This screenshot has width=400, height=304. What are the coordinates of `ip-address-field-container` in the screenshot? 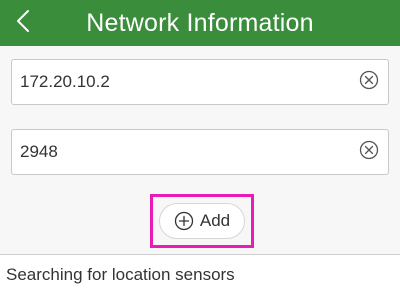 It's located at (200, 82).